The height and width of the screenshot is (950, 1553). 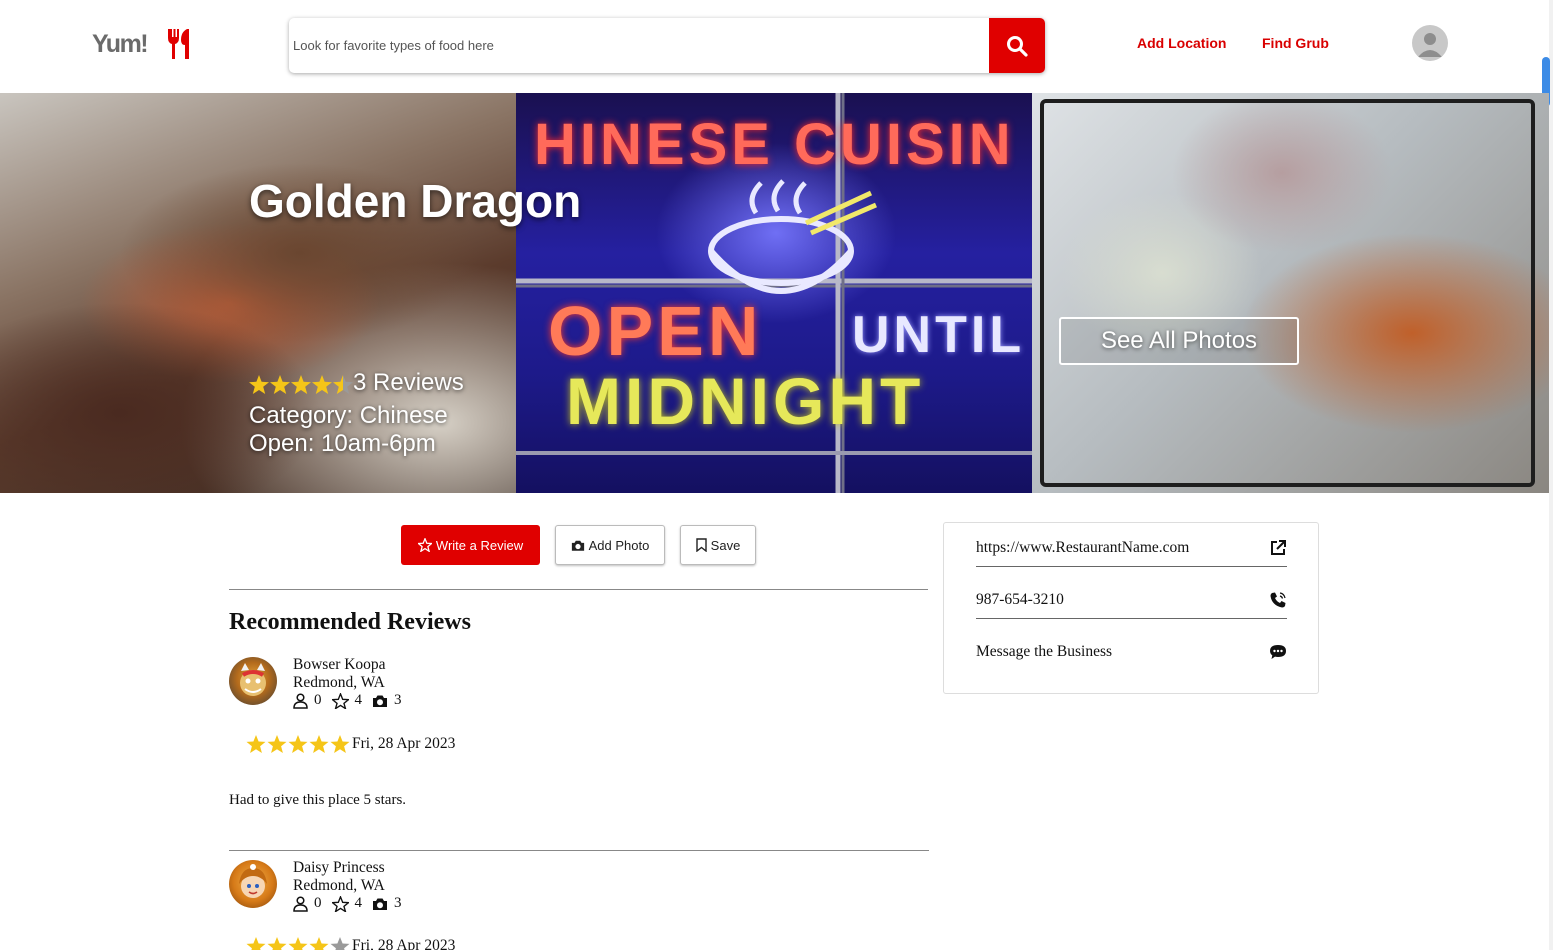 I want to click on logo-text: Yum!, so click(x=120, y=43).